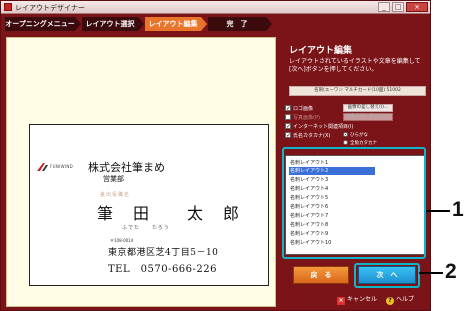  I want to click on back-button: 戻 る, so click(321, 275).